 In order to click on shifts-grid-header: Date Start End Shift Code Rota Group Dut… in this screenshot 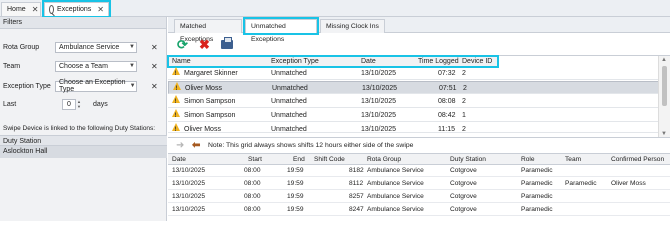, I will do `click(419, 159)`.